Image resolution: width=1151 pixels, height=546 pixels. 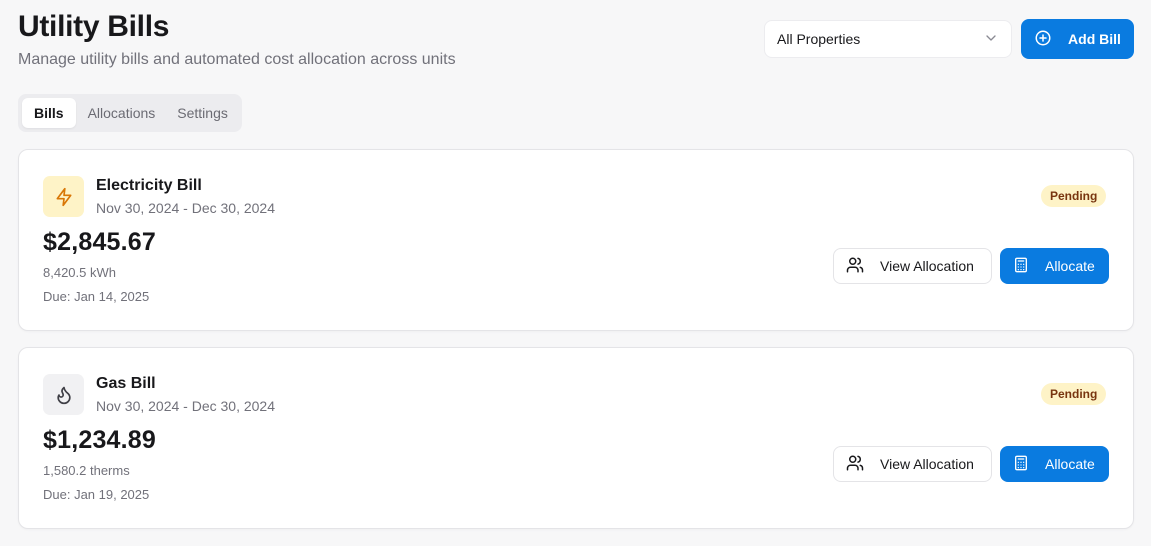 What do you see at coordinates (1043, 39) in the screenshot?
I see `plus-circle-icon` at bounding box center [1043, 39].